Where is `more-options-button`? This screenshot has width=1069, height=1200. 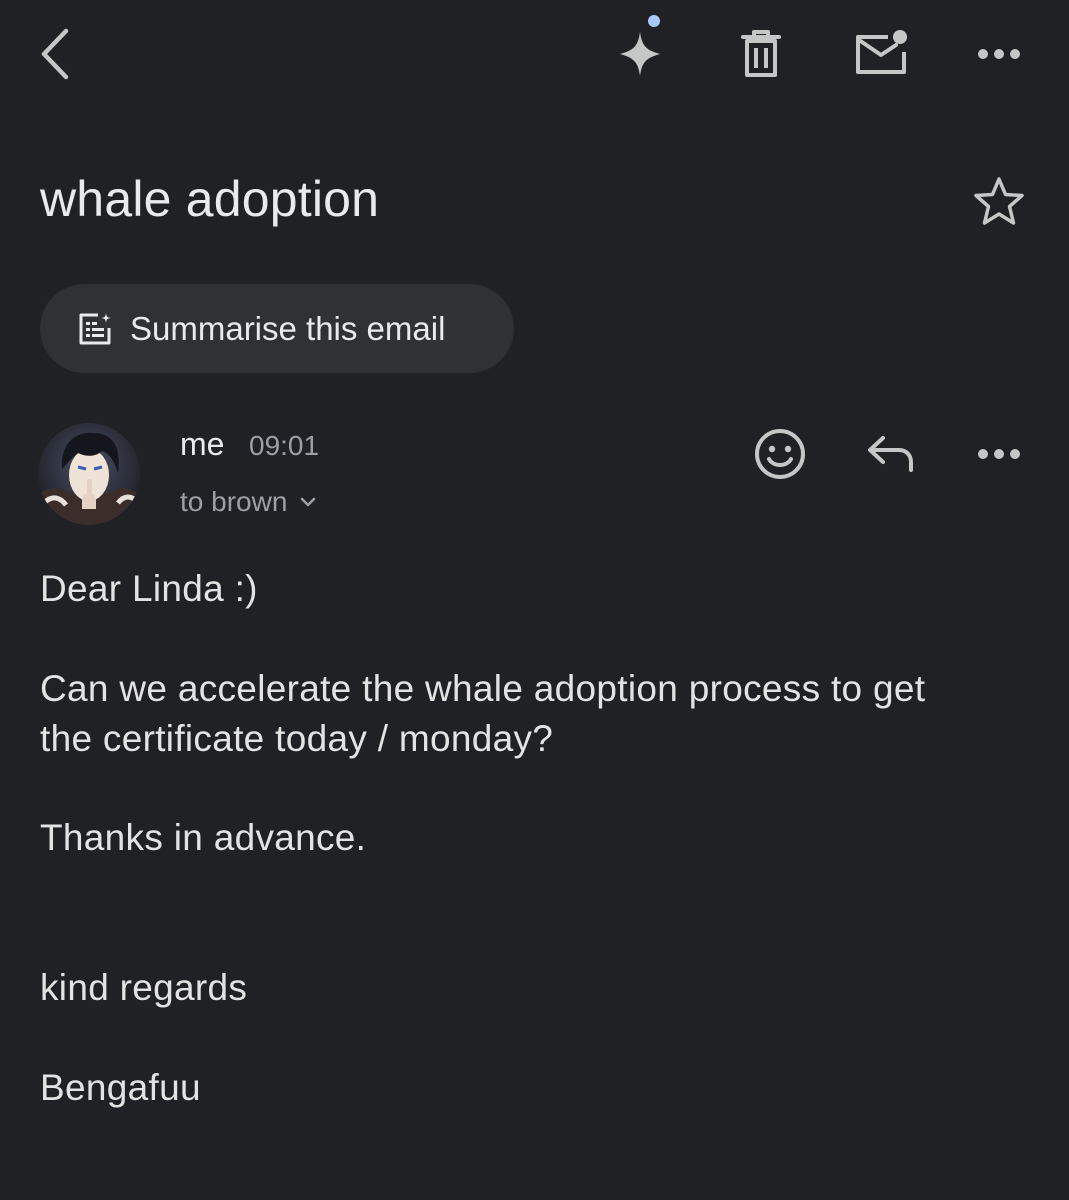
more-options-button is located at coordinates (999, 54).